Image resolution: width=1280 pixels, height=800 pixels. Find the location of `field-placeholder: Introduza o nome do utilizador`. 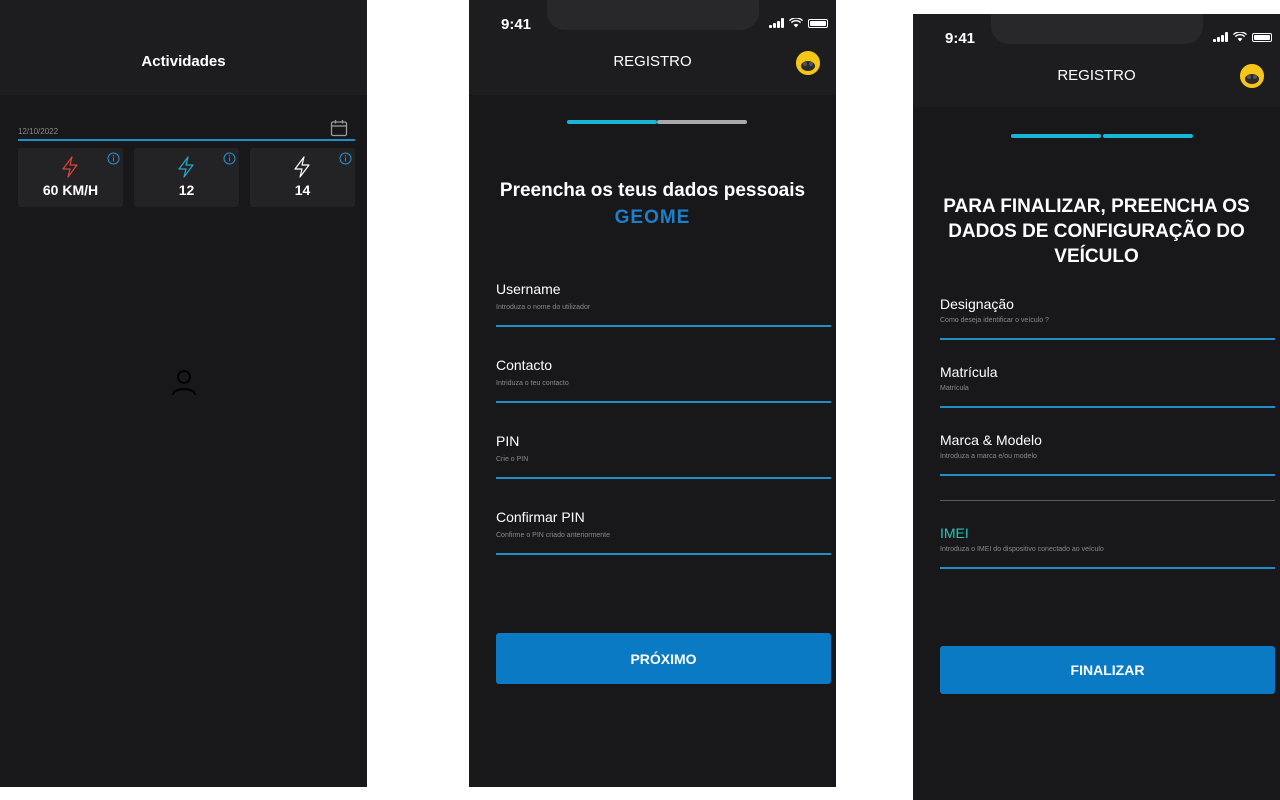

field-placeholder: Introduza o nome do utilizador is located at coordinates (543, 307).